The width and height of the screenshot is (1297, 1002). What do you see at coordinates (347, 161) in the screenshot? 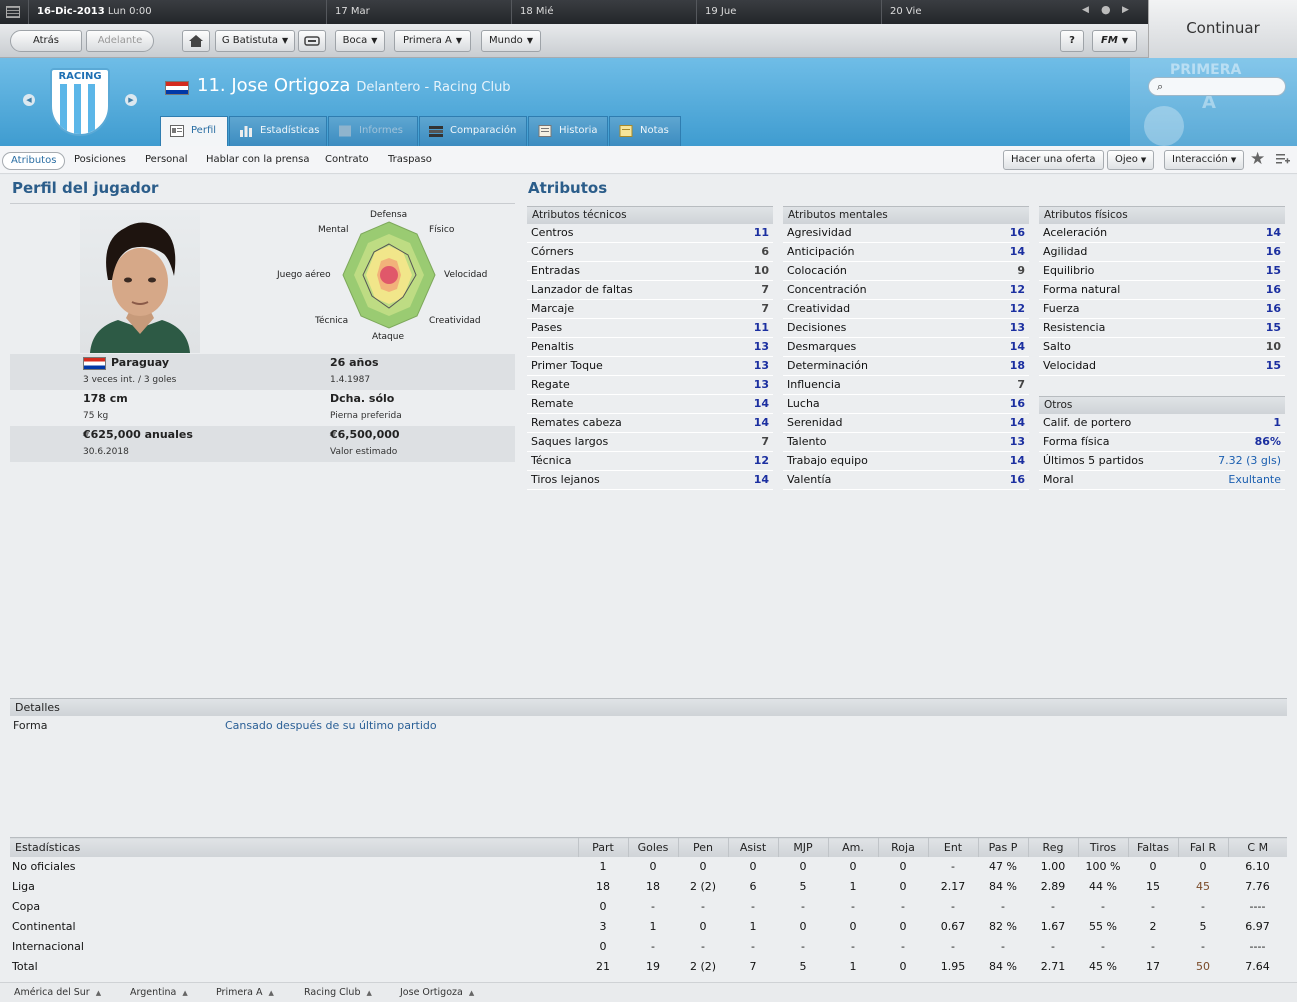
I see `subnav-contrato: Contrato` at bounding box center [347, 161].